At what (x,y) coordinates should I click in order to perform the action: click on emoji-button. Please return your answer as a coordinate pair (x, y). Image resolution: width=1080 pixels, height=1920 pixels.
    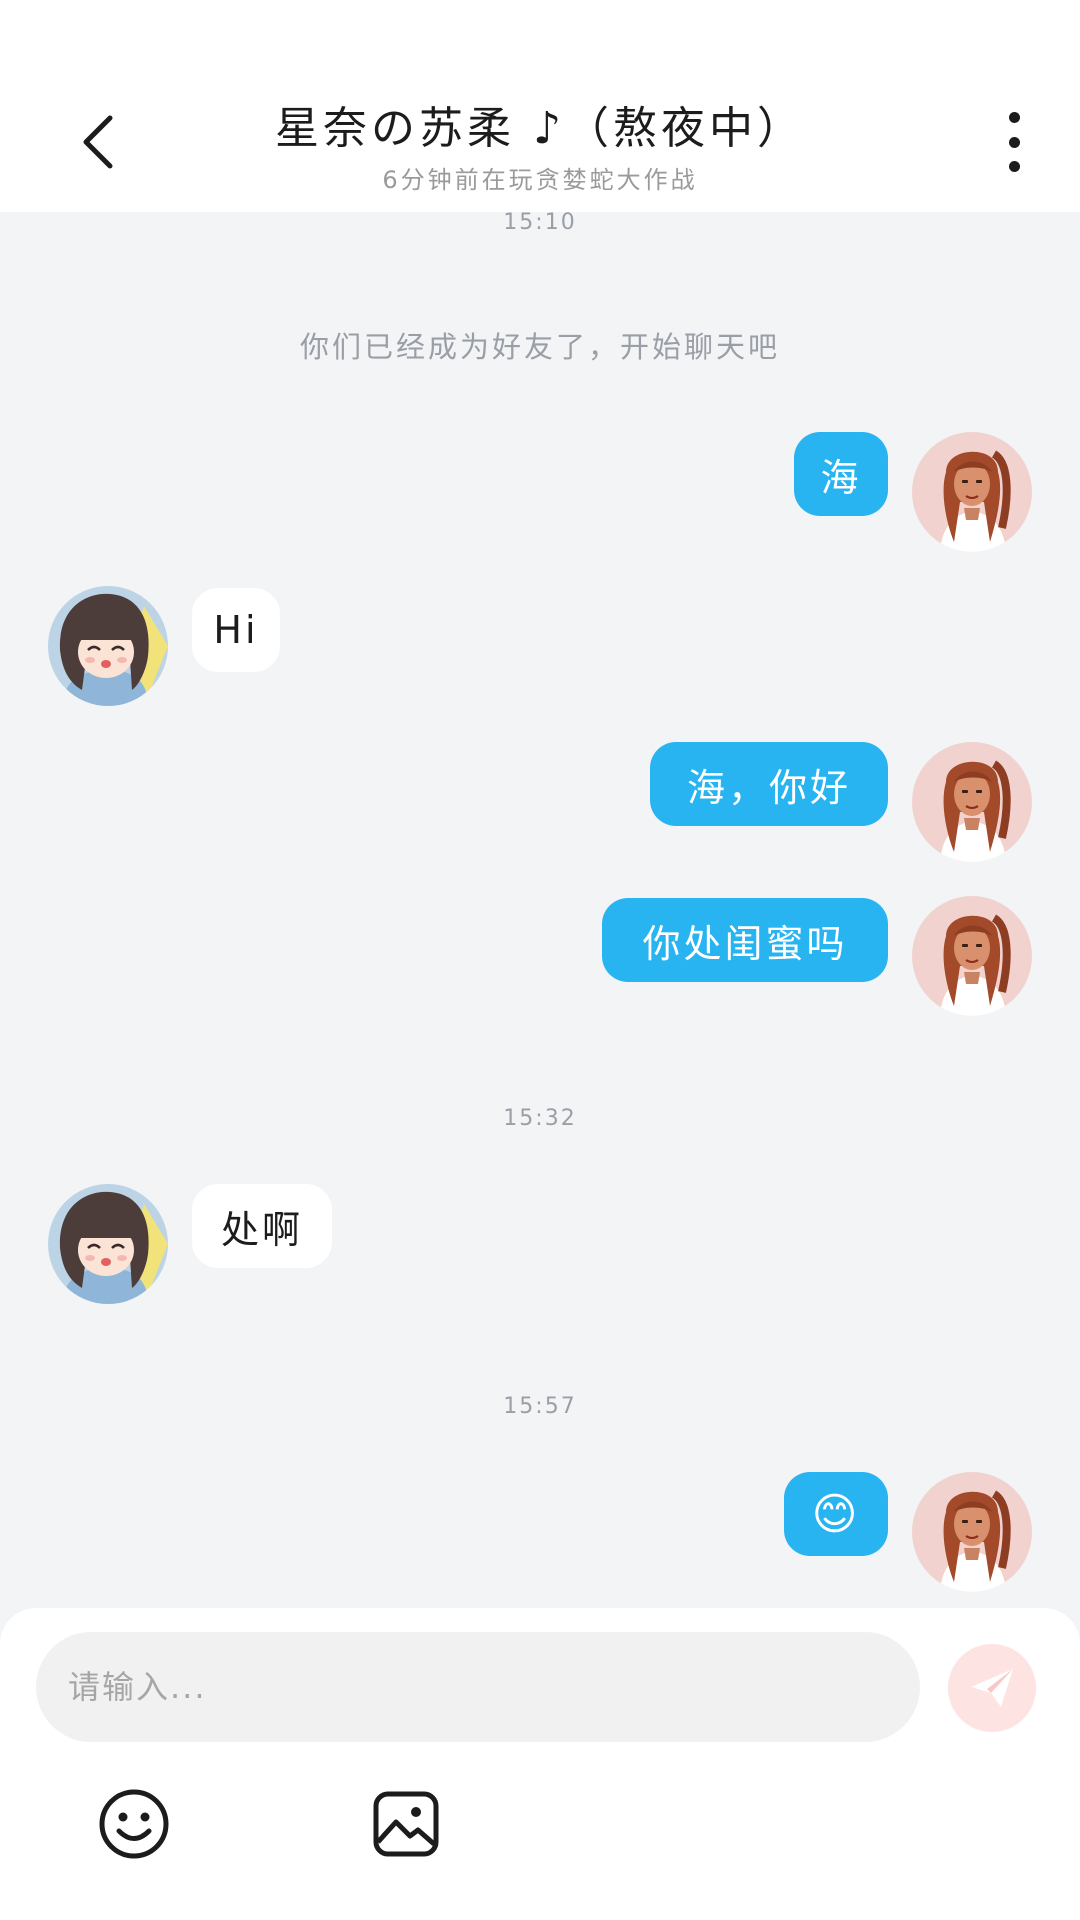
    Looking at the image, I should click on (134, 1824).